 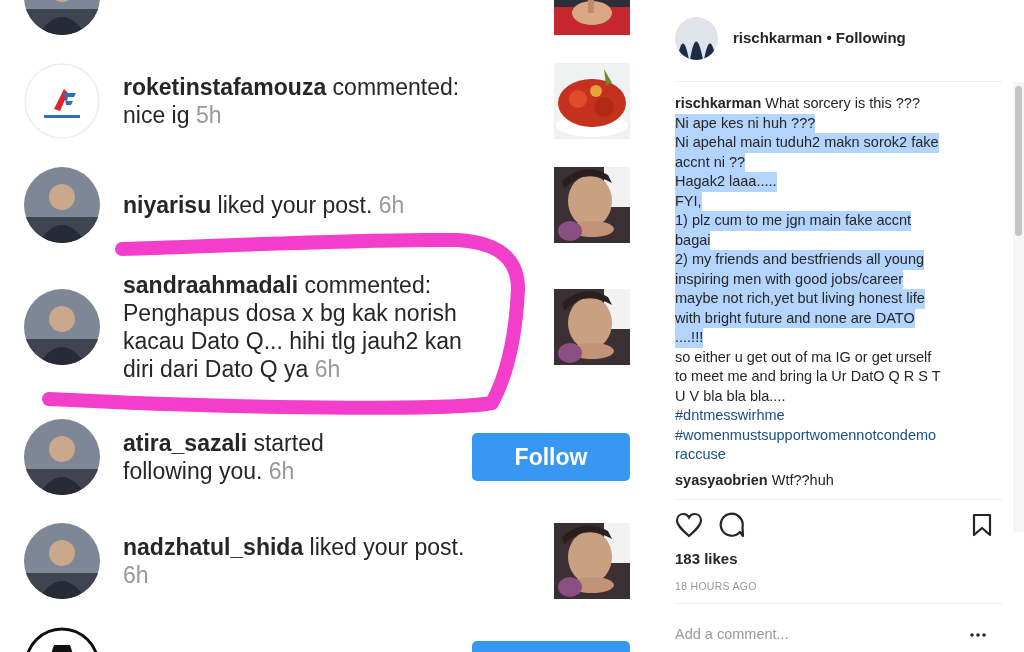 I want to click on comment-icon, so click(x=732, y=525).